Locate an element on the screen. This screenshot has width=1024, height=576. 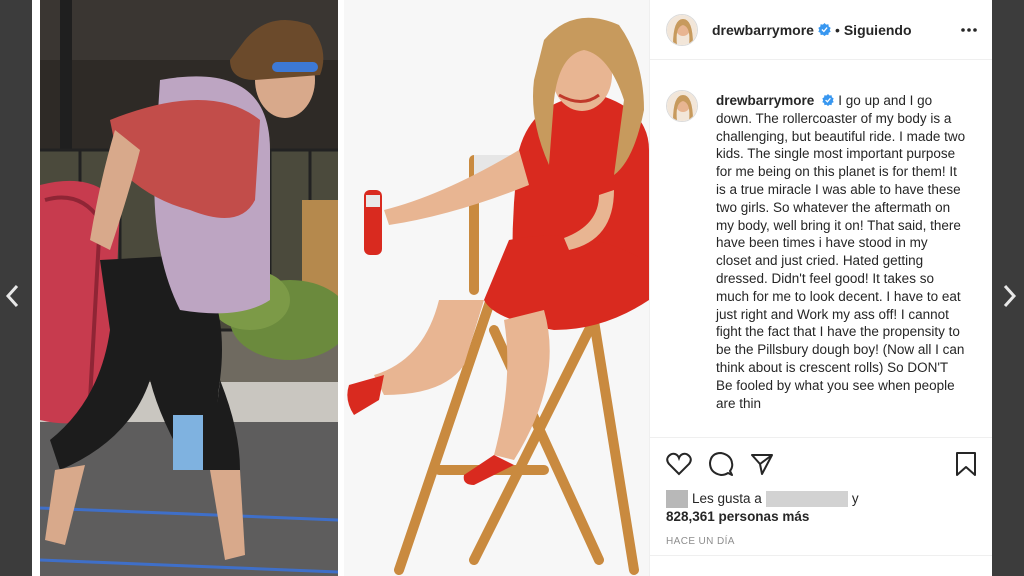
header-user-info: drewbarrymore • Siguiendo is located at coordinates (812, 30).